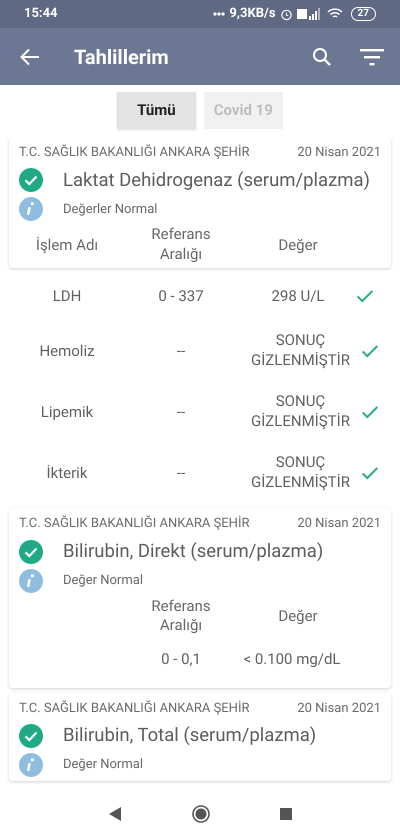  I want to click on reference-range: 0 - 0,1, so click(181, 659).